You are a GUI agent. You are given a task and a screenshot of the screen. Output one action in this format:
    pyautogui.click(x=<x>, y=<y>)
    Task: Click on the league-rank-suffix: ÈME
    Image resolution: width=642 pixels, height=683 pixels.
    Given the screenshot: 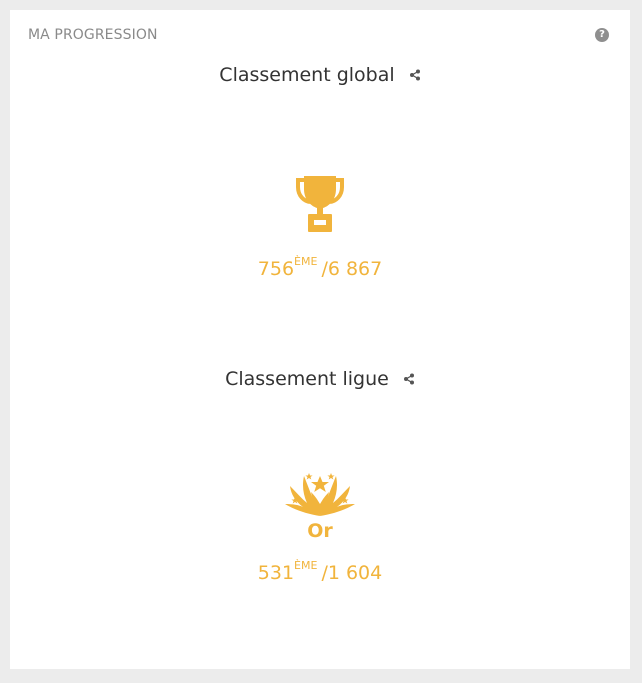 What is the action you would take?
    pyautogui.click(x=306, y=565)
    